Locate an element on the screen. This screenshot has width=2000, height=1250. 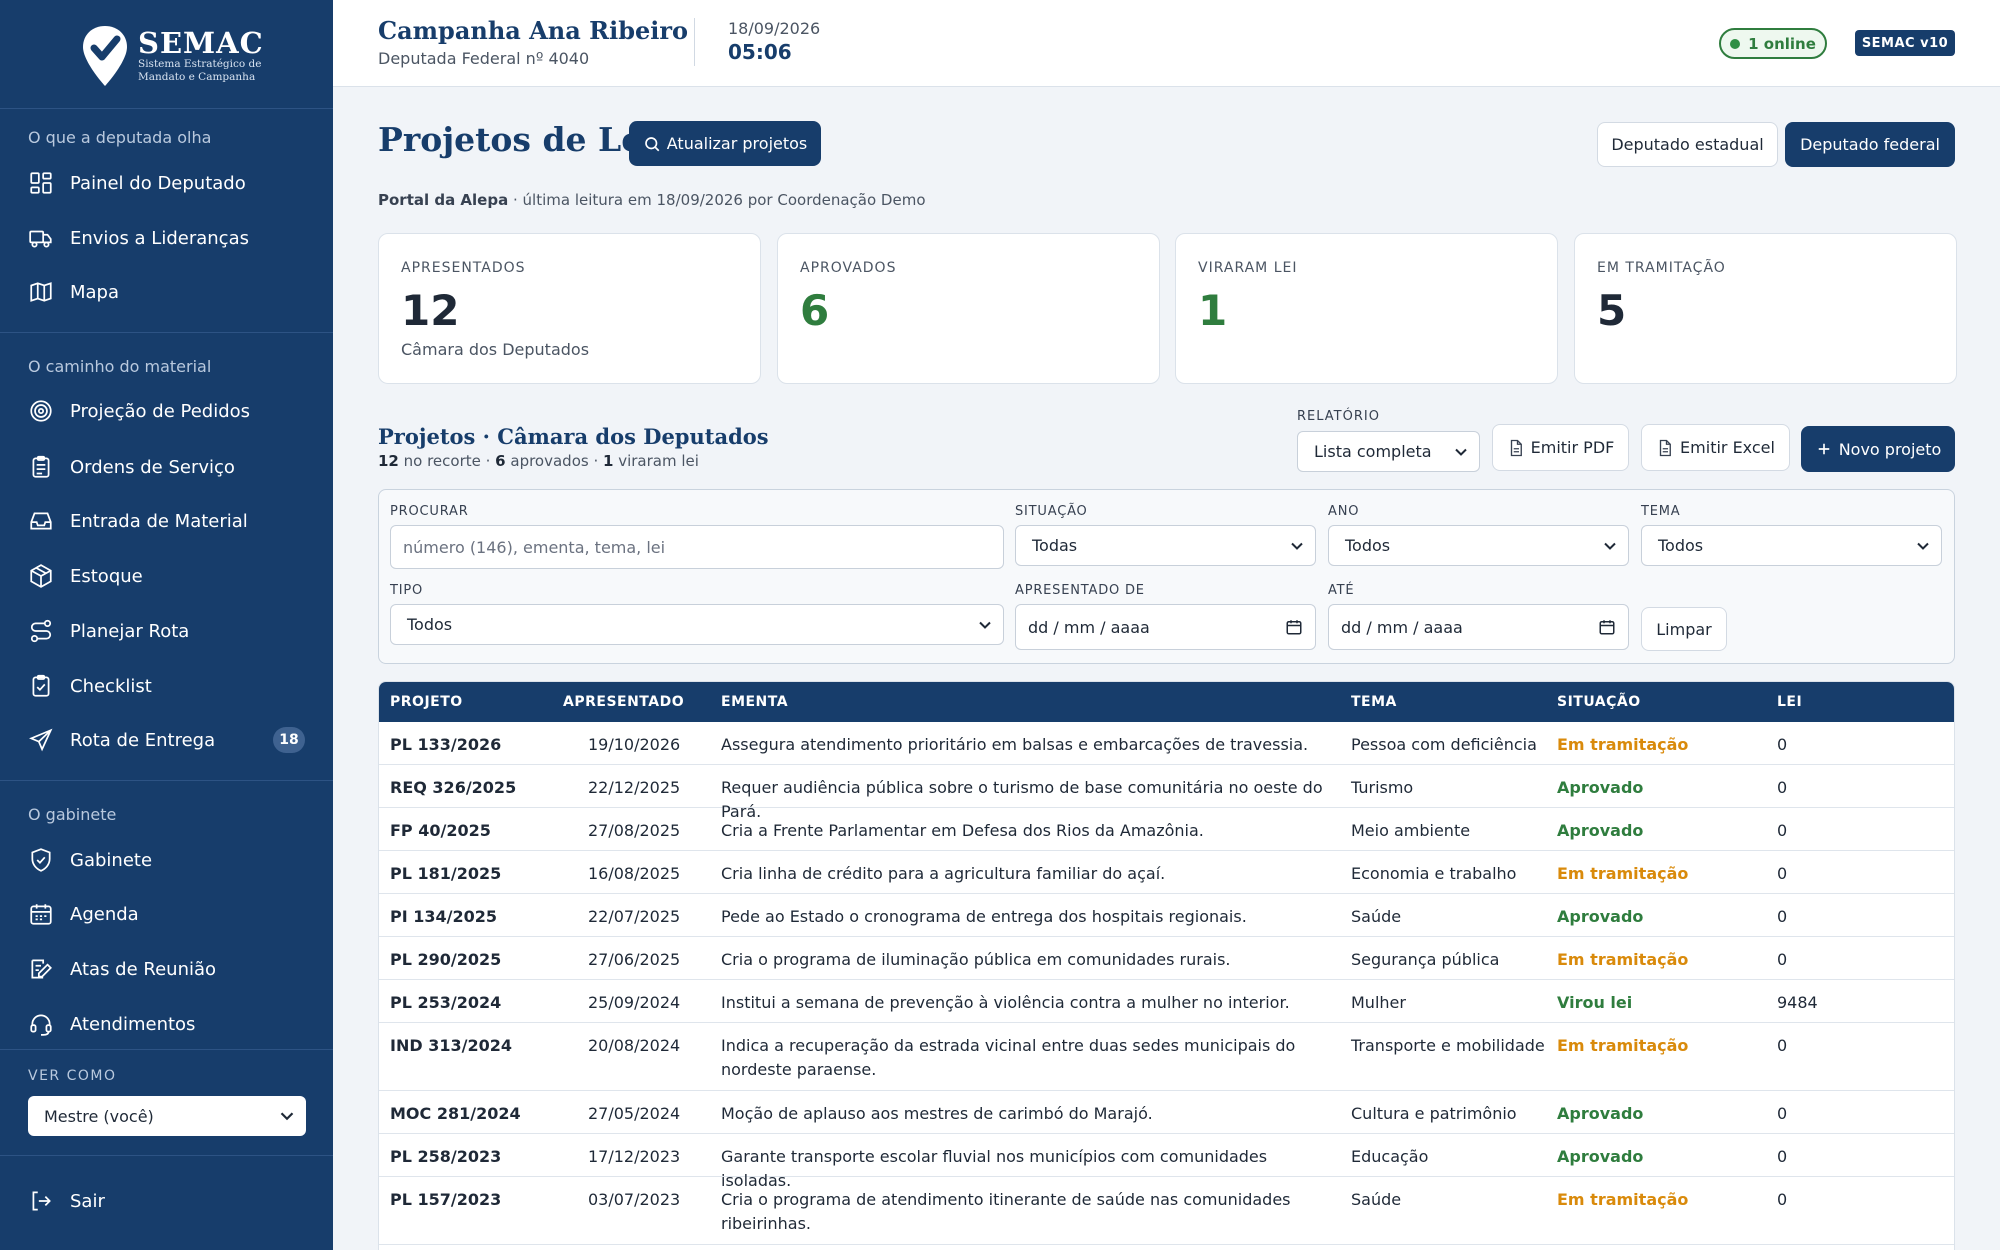
tipo-select: Todos is located at coordinates (697, 624).